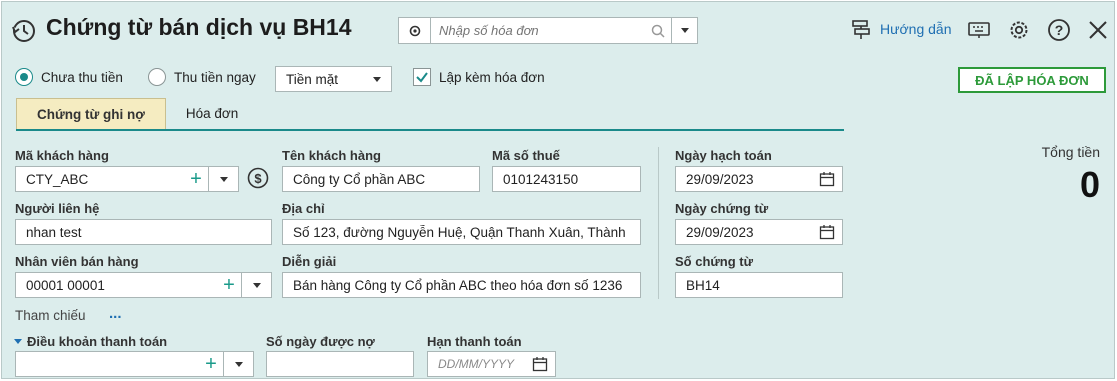 This screenshot has height=381, width=1117. Describe the element at coordinates (720, 179) in the screenshot. I see `posting-date-value: 29/09/2023` at that location.